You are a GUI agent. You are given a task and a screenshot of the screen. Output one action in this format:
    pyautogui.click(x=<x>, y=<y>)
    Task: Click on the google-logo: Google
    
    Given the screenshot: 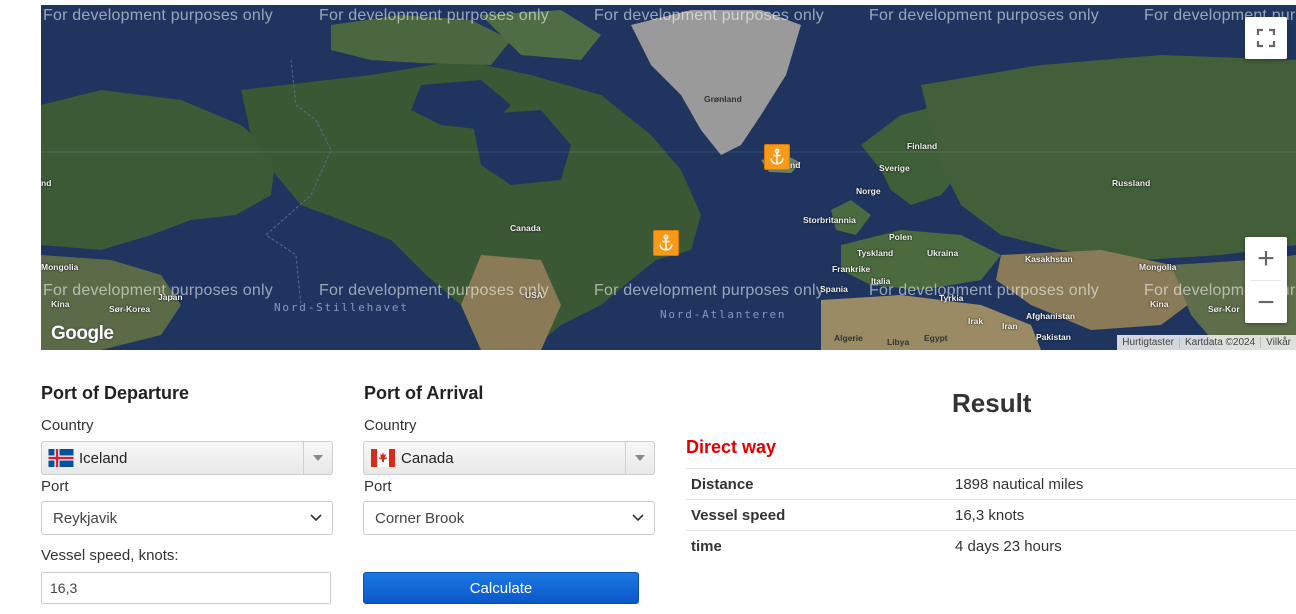 What is the action you would take?
    pyautogui.click(x=82, y=333)
    